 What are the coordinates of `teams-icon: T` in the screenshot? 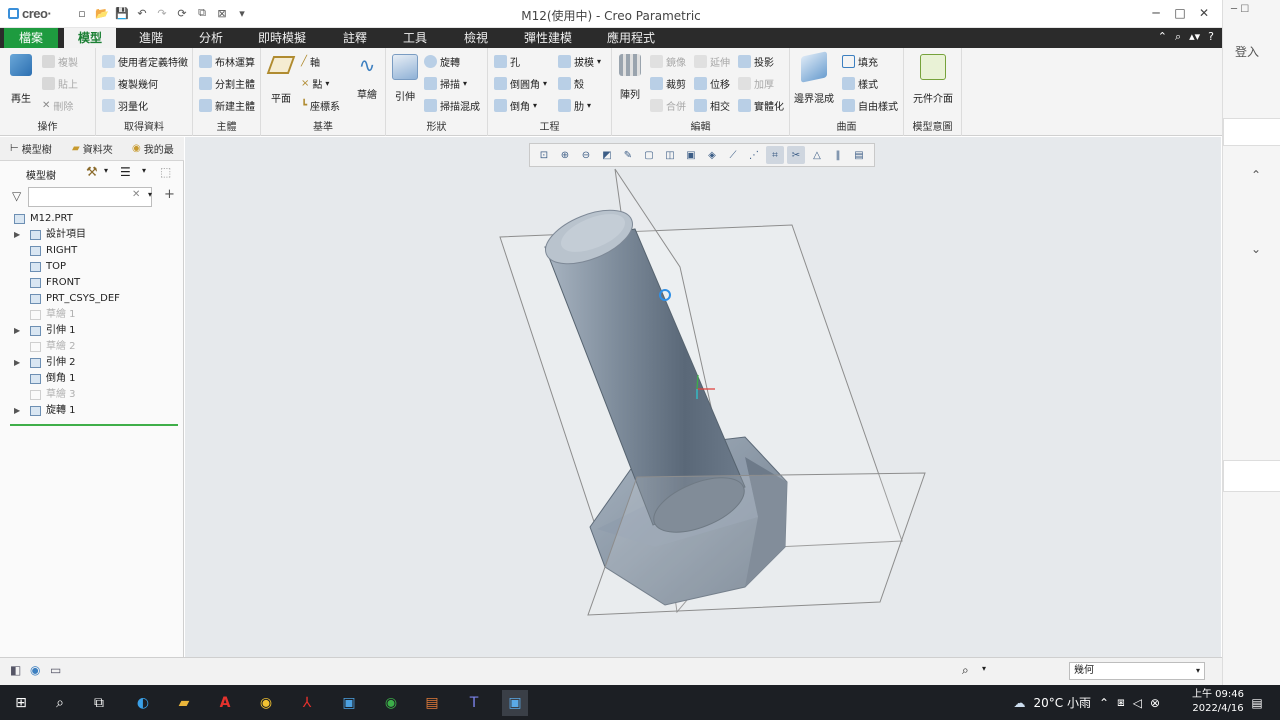 It's located at (474, 703).